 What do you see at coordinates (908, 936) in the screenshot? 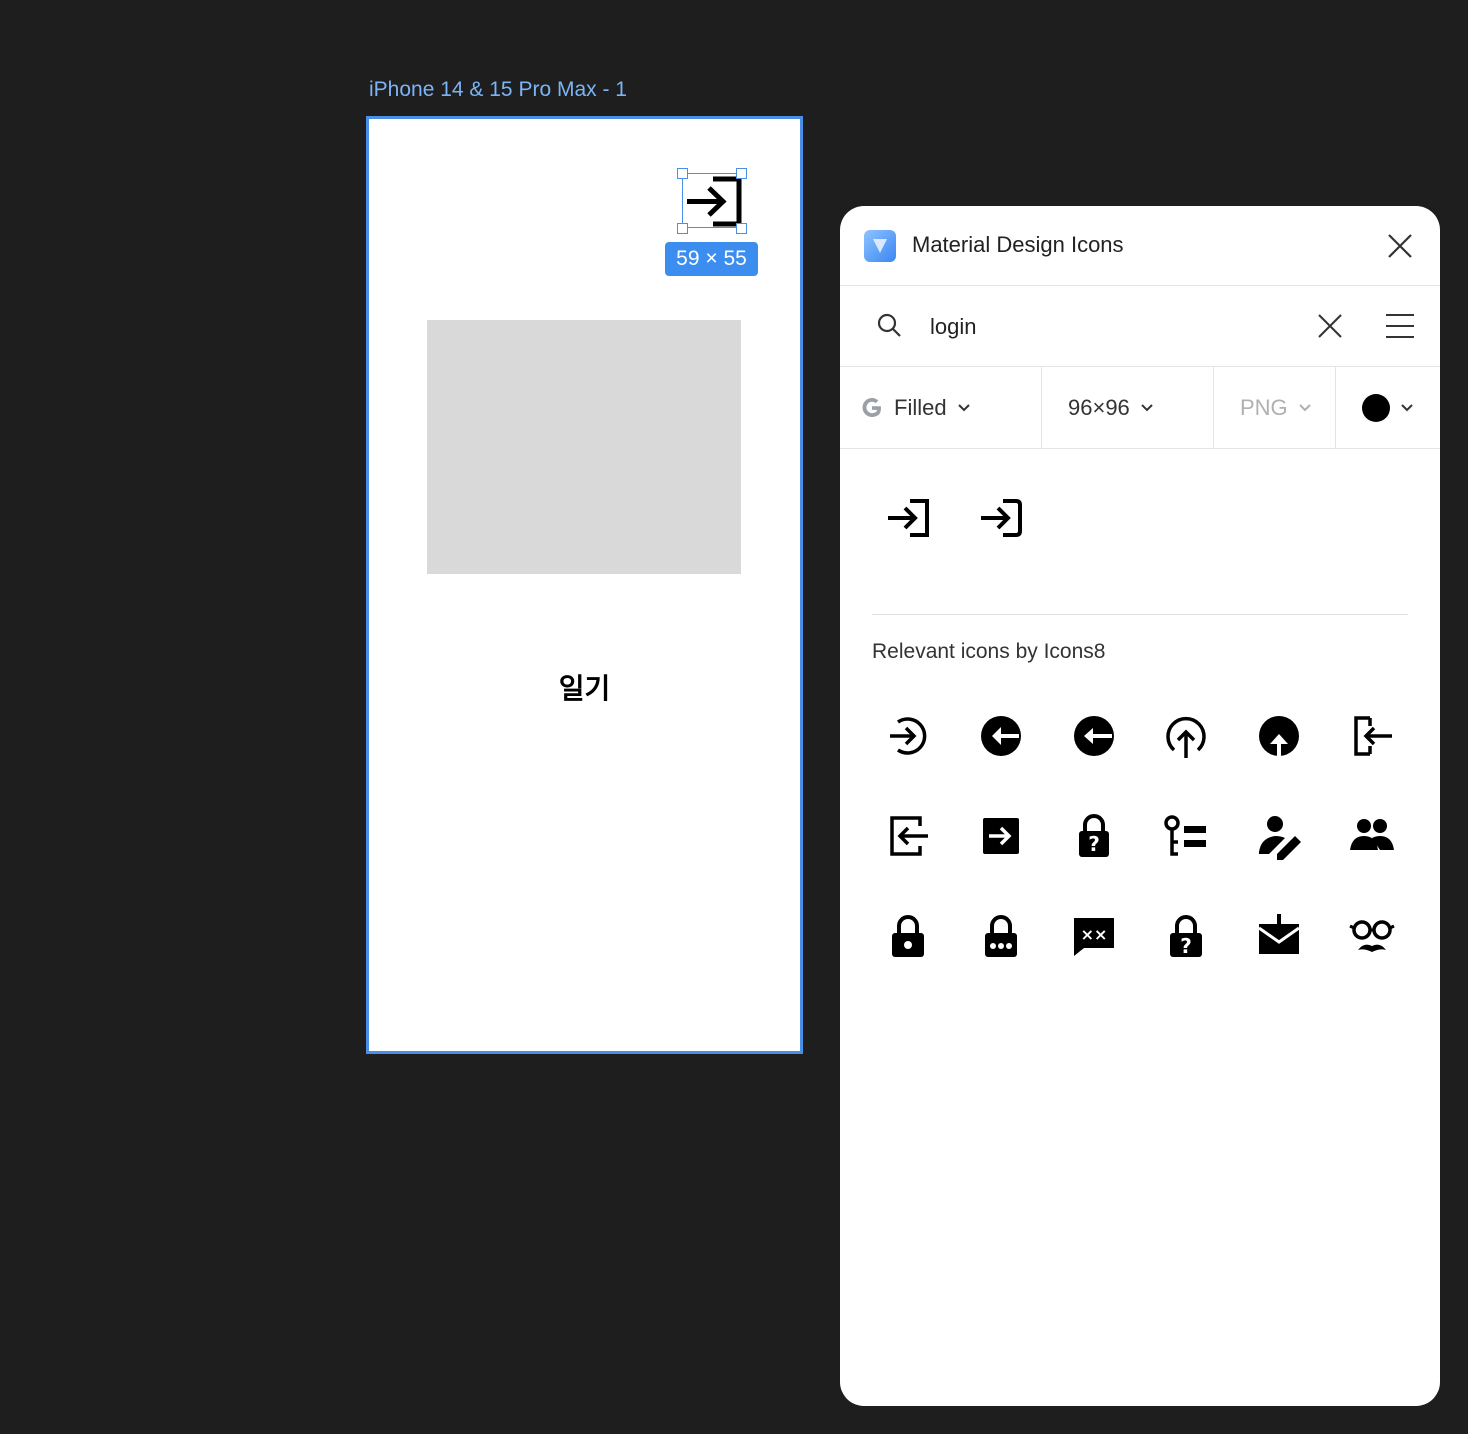
I see `lock-icon` at bounding box center [908, 936].